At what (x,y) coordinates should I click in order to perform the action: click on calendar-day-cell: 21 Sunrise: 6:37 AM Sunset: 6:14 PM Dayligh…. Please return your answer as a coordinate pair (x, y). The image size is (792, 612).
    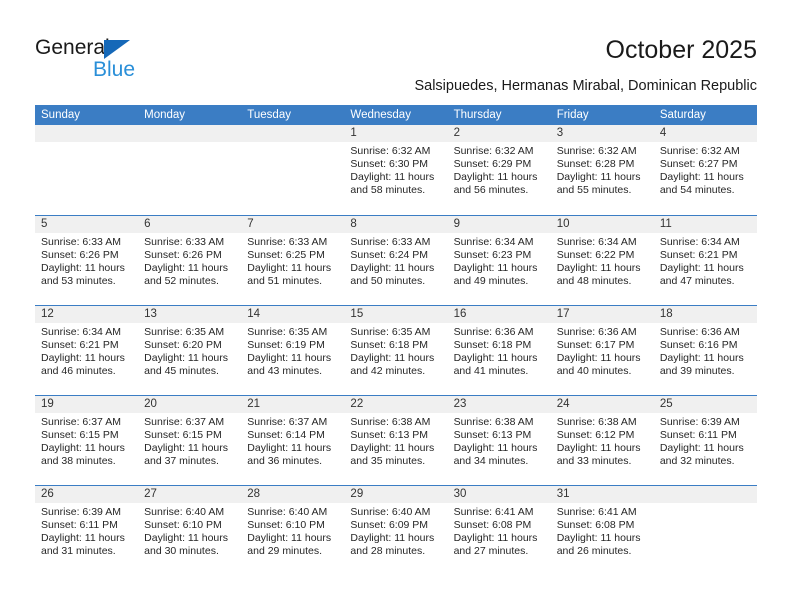
    Looking at the image, I should click on (293, 440).